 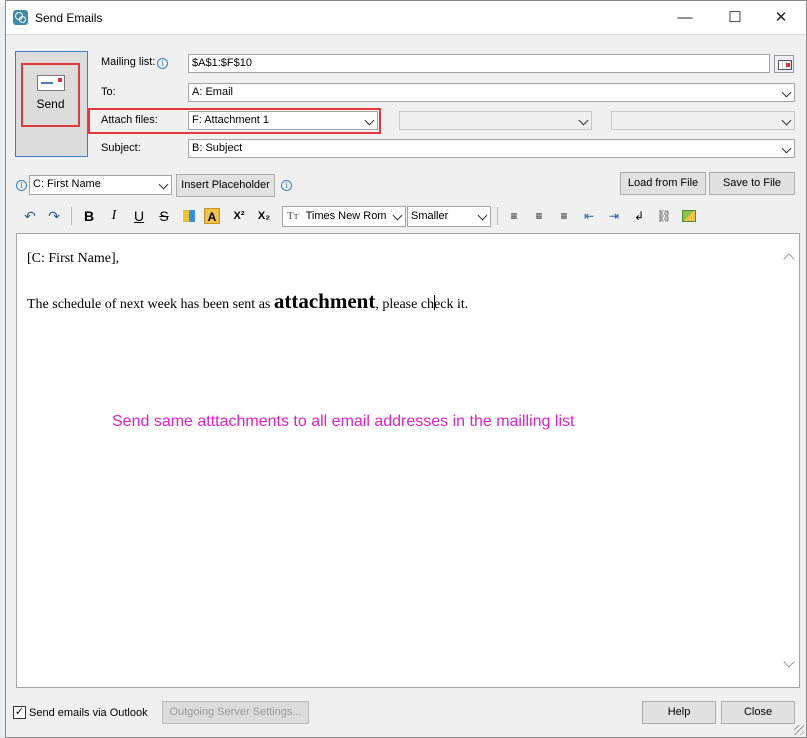 I want to click on subject-label: Subject:, so click(x=121, y=148).